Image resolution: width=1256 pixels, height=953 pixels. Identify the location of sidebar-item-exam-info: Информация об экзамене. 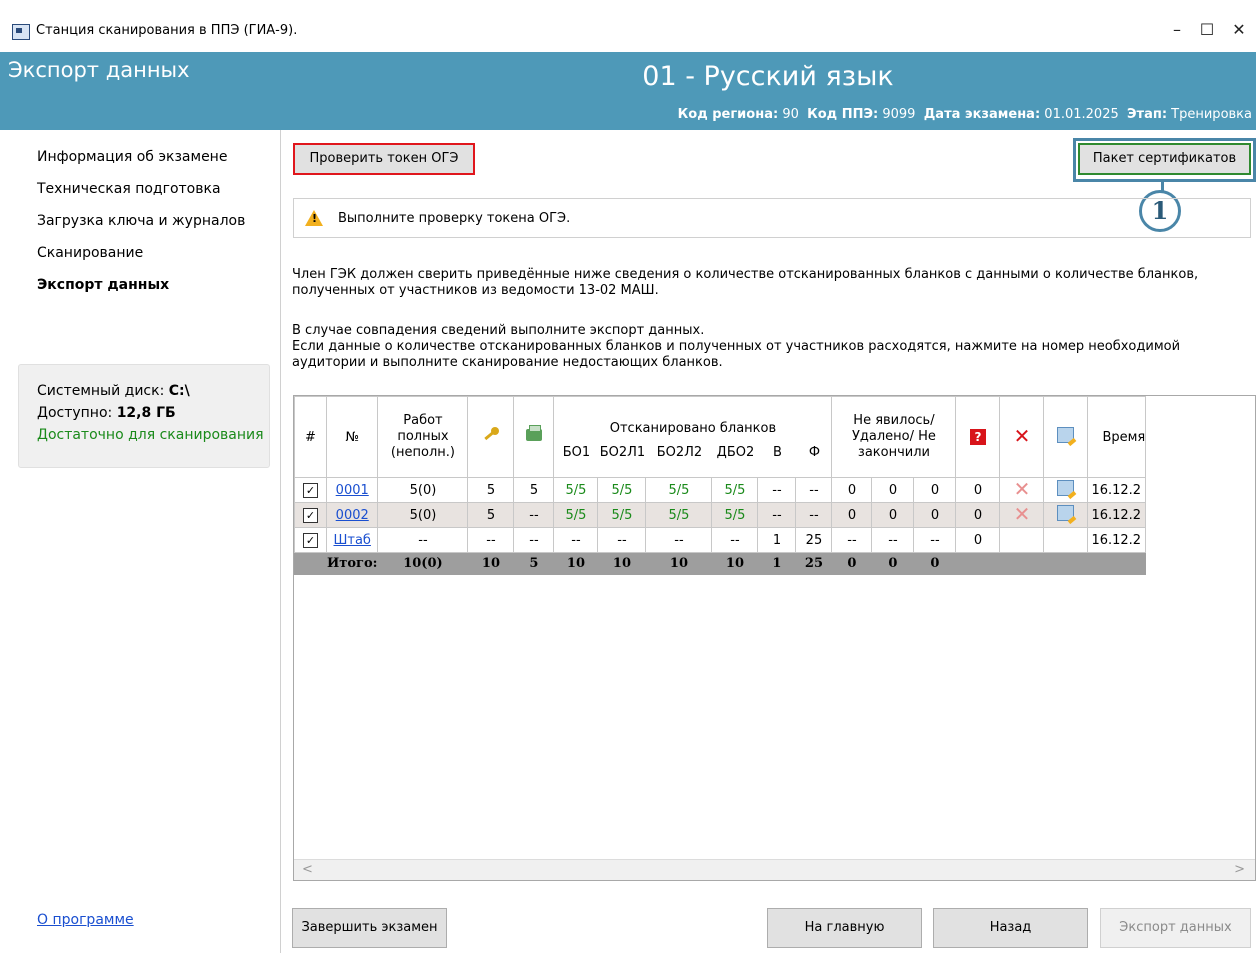
(132, 157).